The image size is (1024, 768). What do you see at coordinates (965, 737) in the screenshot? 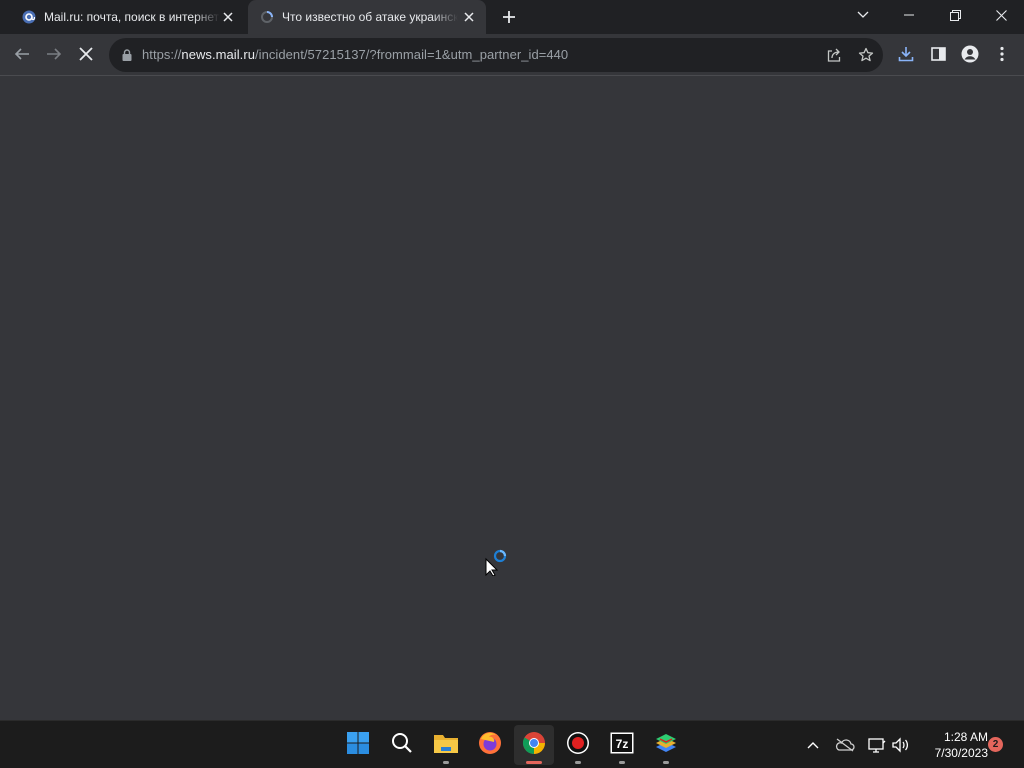
I see `clock-time: 1:28 AM` at bounding box center [965, 737].